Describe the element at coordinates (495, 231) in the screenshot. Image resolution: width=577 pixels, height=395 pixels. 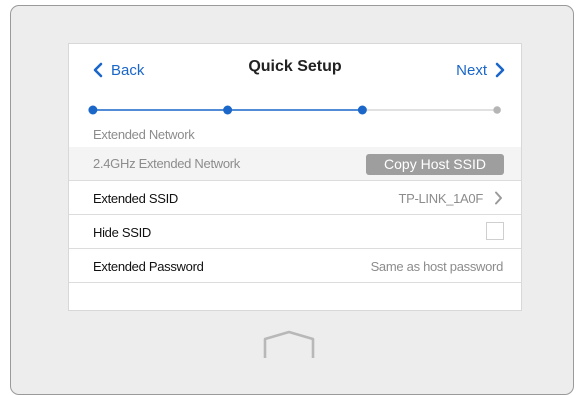
I see `hide-ssid-checkbox` at that location.